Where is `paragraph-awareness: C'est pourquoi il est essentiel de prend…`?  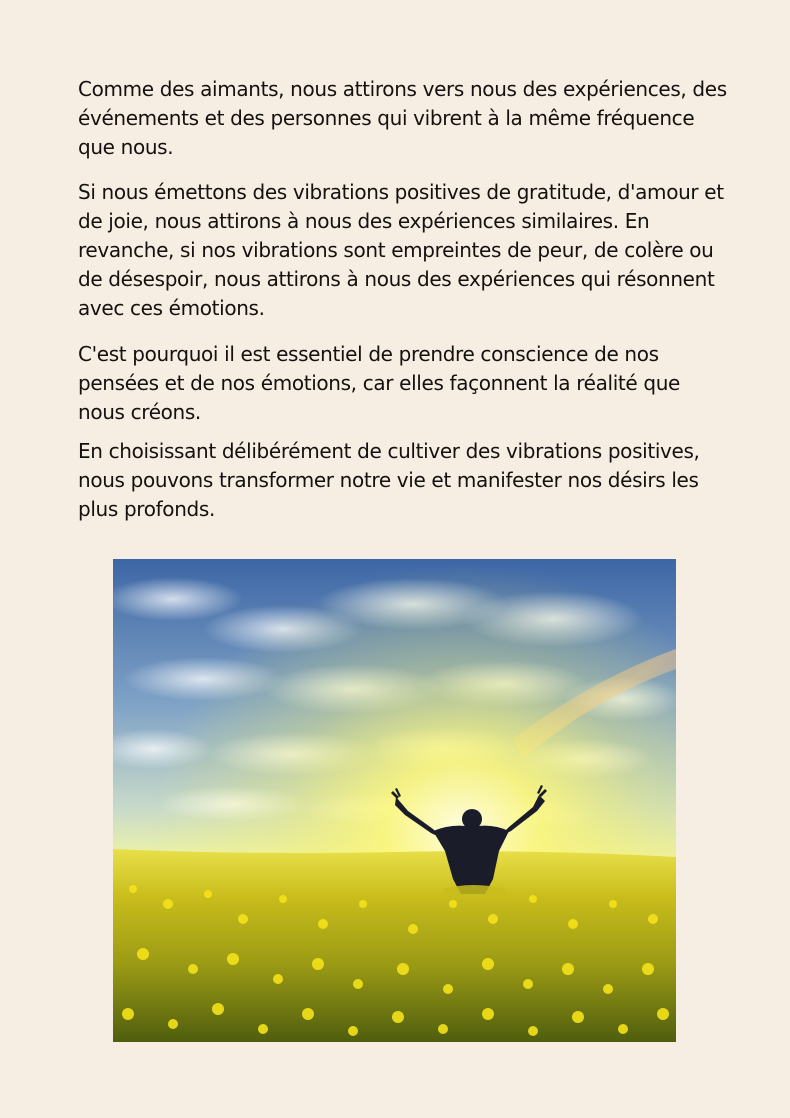
paragraph-awareness: C'est pourquoi il est essentiel de prend… is located at coordinates (379, 383).